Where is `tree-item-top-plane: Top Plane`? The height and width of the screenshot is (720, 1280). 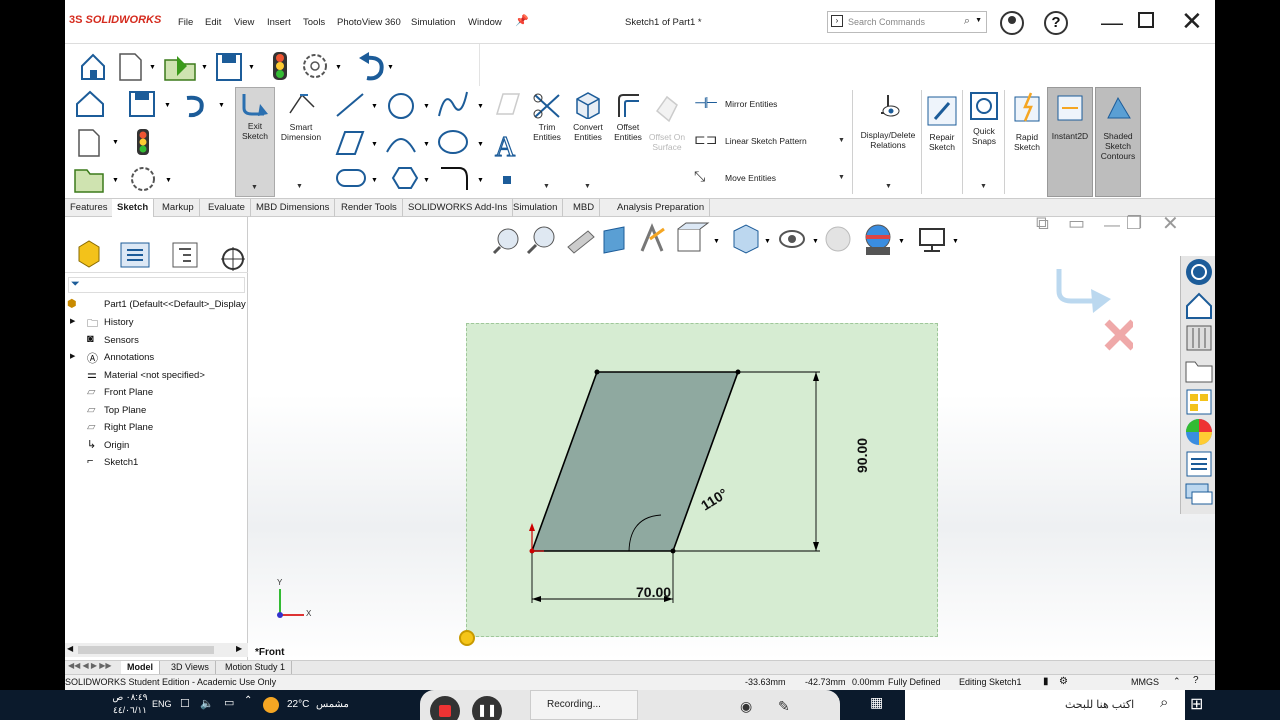 tree-item-top-plane: Top Plane is located at coordinates (125, 410).